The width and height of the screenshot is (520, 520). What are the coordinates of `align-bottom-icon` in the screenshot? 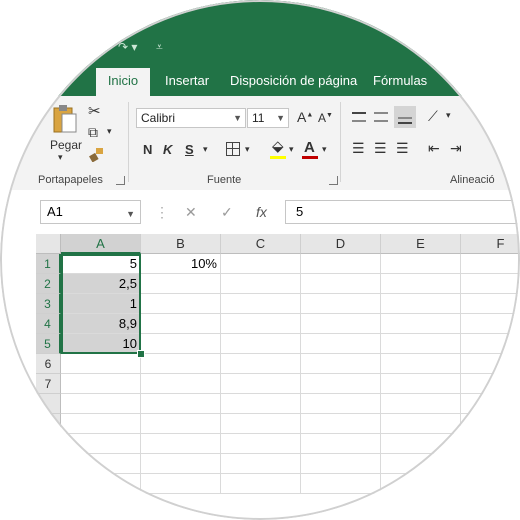 It's located at (405, 117).